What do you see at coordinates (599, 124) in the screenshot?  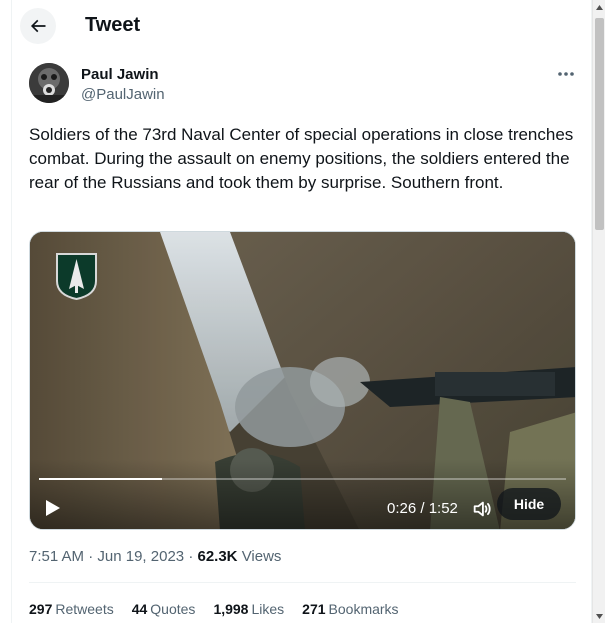 I see `scrollbar-thumb` at bounding box center [599, 124].